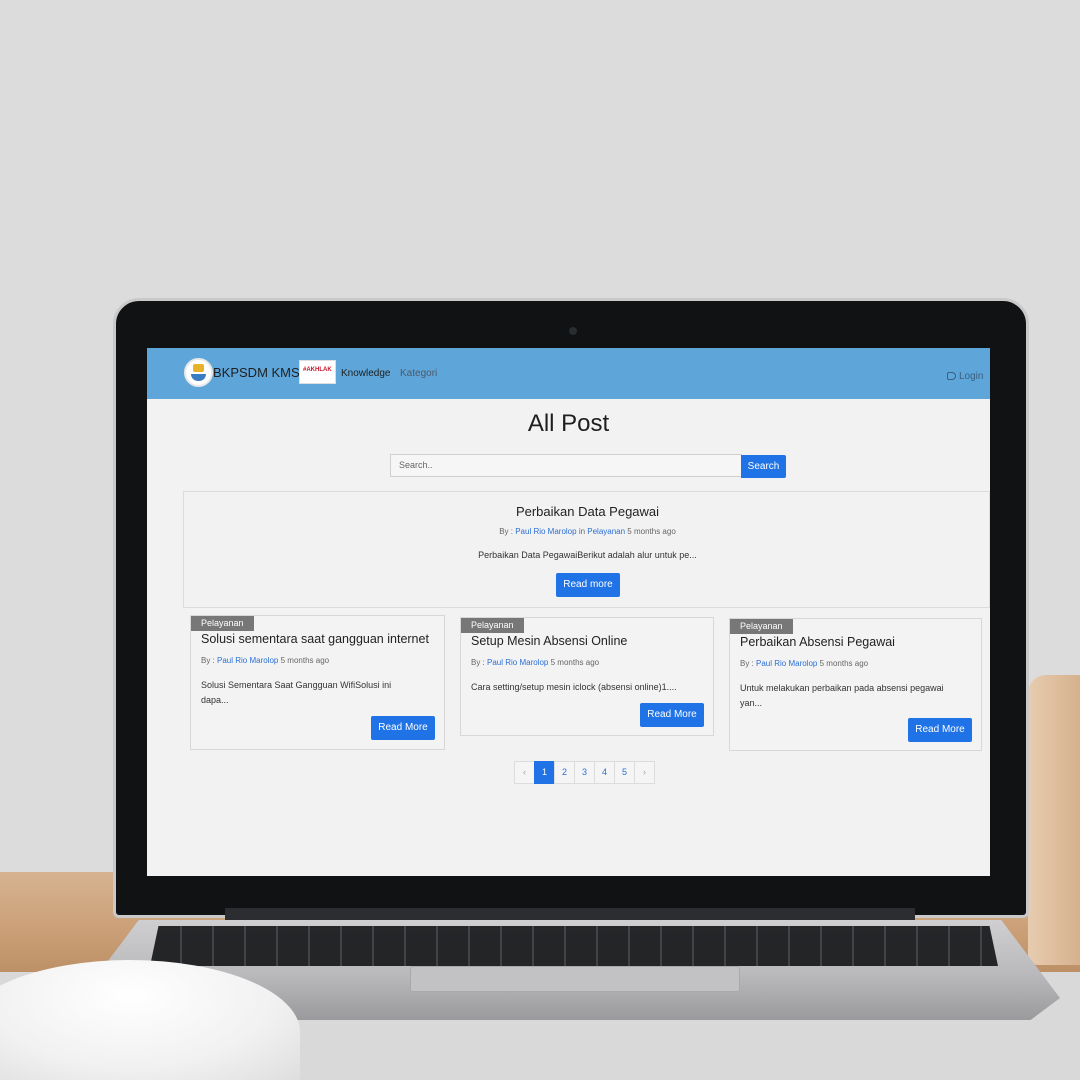  I want to click on category-link: Pelayanan, so click(606, 531).